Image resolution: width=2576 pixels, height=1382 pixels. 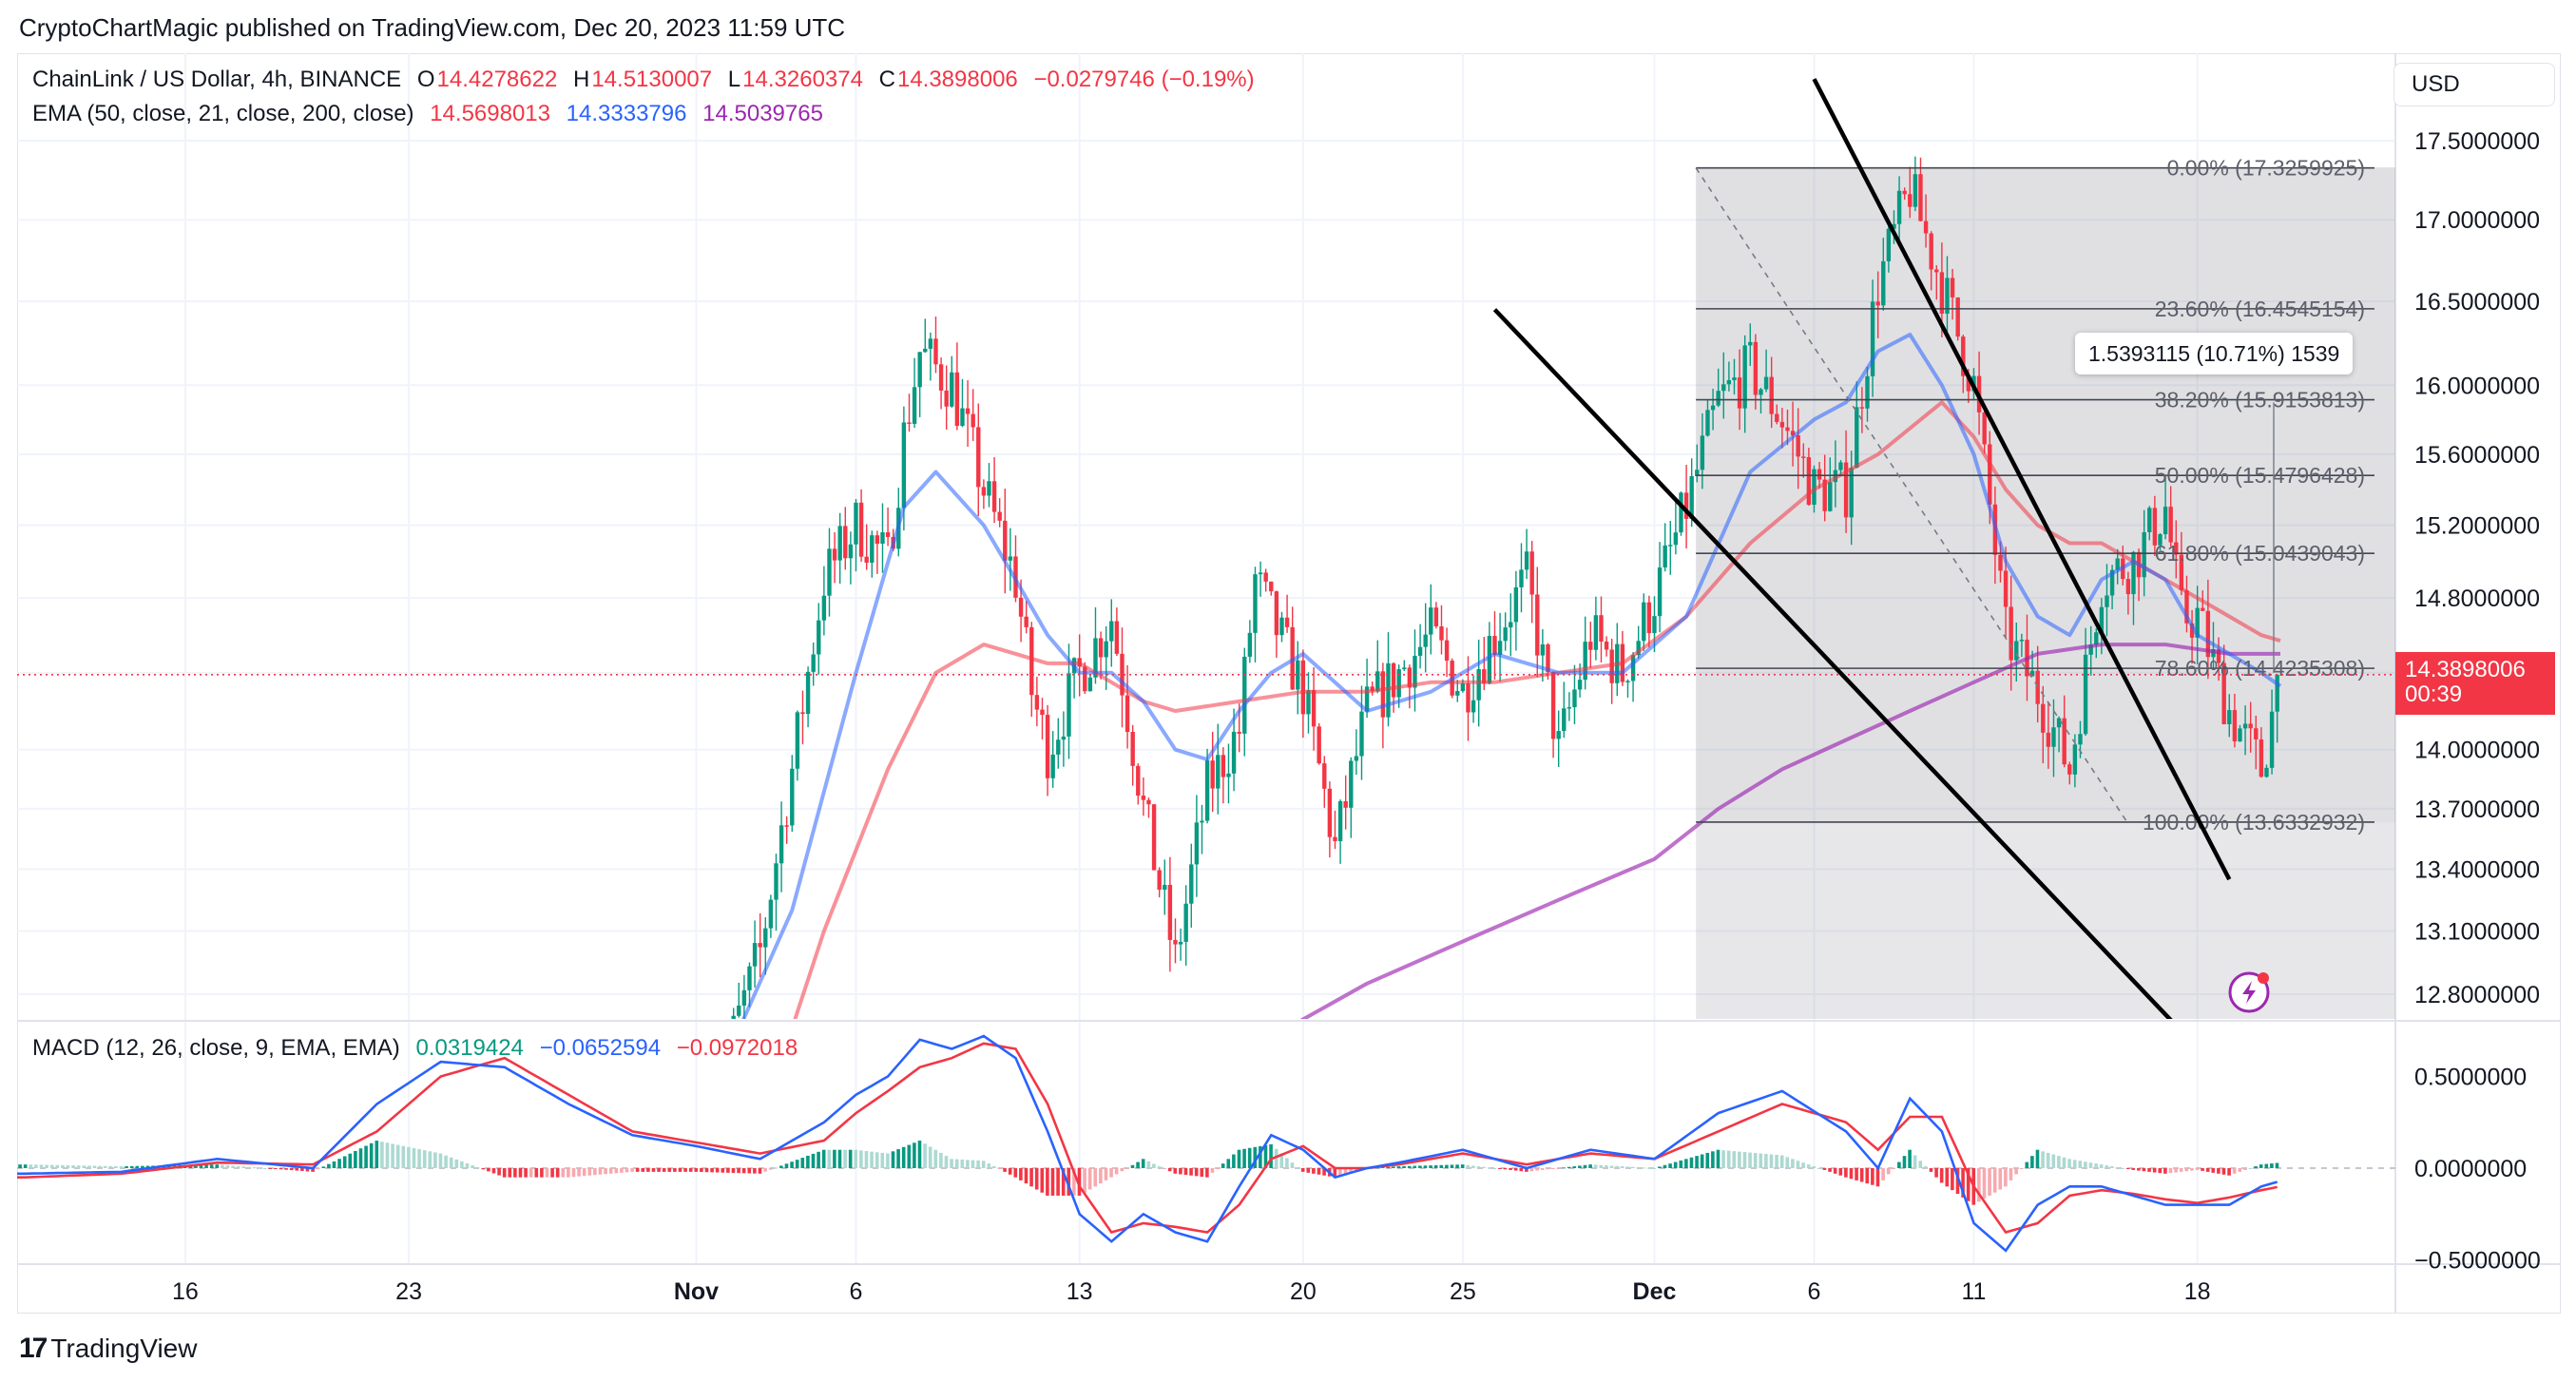 What do you see at coordinates (2474, 84) in the screenshot?
I see `currency-button: USD` at bounding box center [2474, 84].